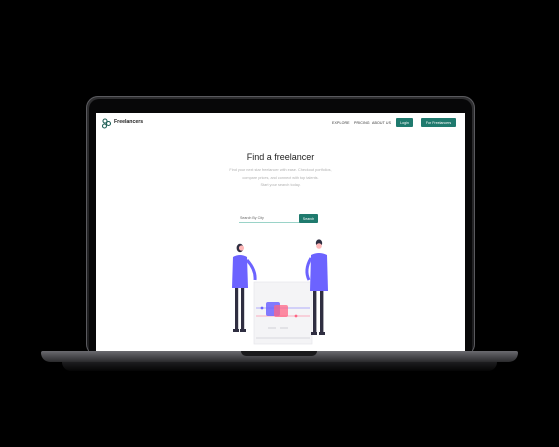 This screenshot has height=447, width=559. Describe the element at coordinates (128, 122) in the screenshot. I see `brand-name: Freelancers` at that location.